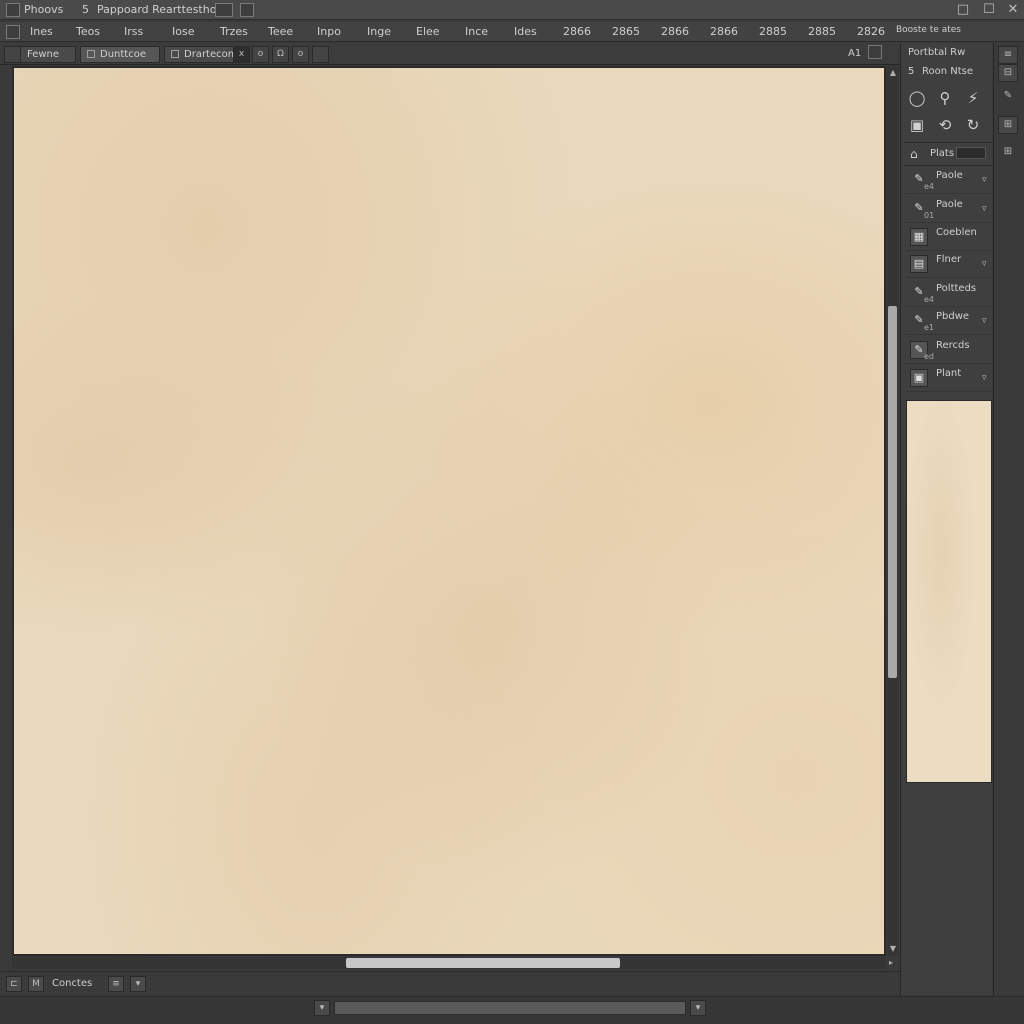 The width and height of the screenshot is (1024, 1024). I want to click on layer-row: ✎ Paole 01 ▿, so click(949, 210).